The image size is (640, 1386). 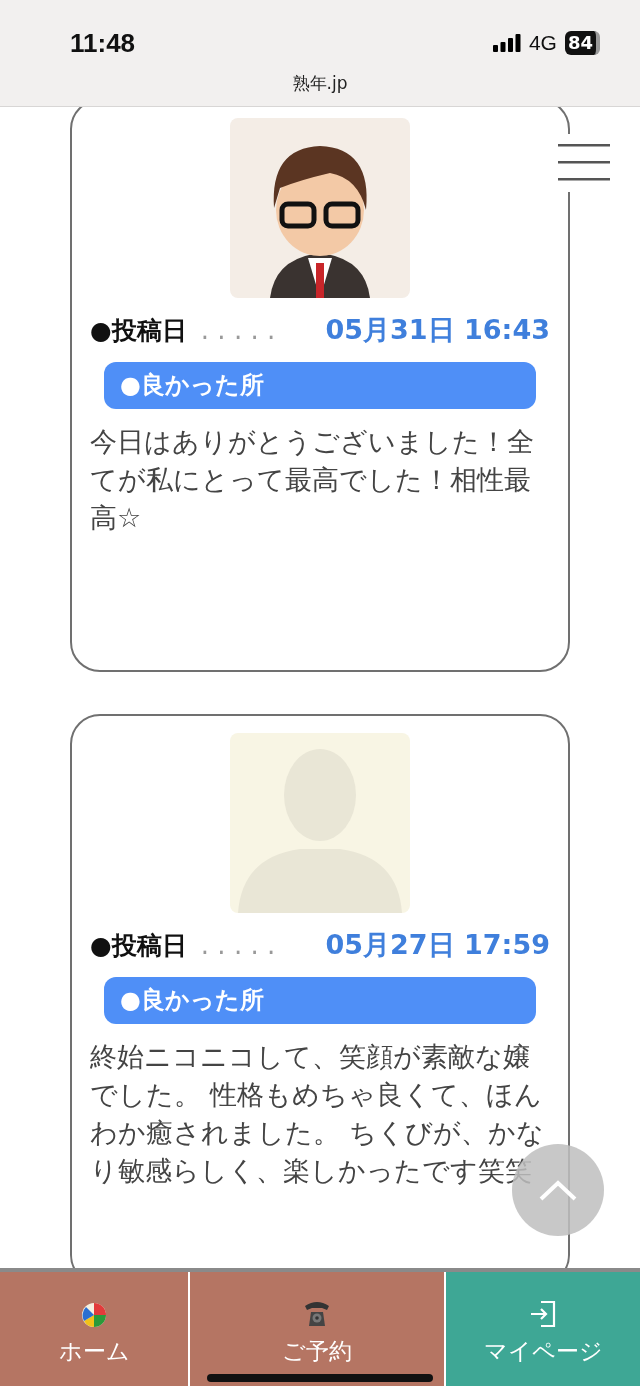 I want to click on nav-tab: ご予約, so click(x=317, y=1329).